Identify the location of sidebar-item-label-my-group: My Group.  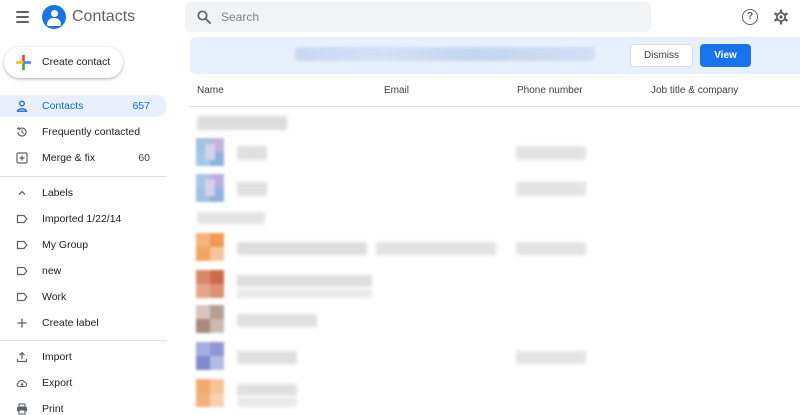
(83, 245).